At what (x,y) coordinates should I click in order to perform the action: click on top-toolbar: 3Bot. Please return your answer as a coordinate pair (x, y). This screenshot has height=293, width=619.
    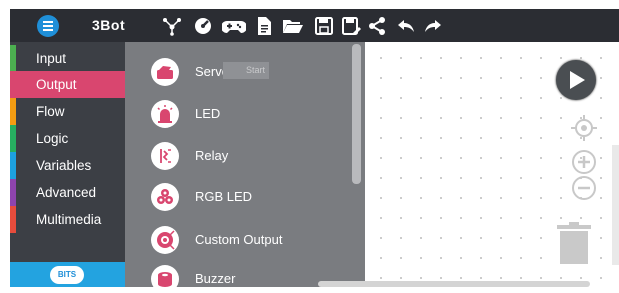
    Looking at the image, I should click on (314, 25).